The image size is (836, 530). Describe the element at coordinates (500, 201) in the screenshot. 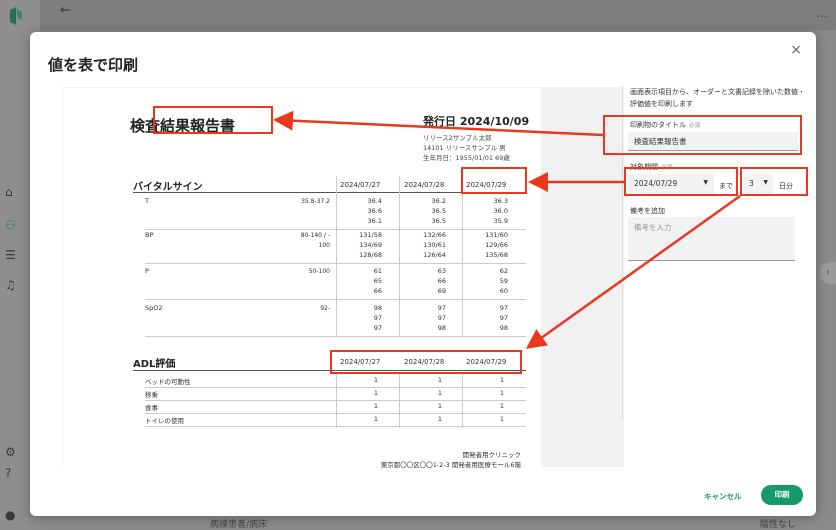

I see `vitals-cell: 36.3` at that location.